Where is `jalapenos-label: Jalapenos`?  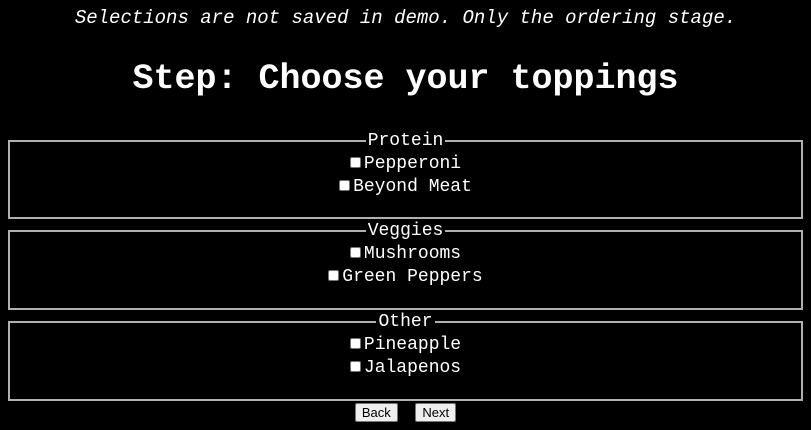 jalapenos-label: Jalapenos is located at coordinates (412, 368).